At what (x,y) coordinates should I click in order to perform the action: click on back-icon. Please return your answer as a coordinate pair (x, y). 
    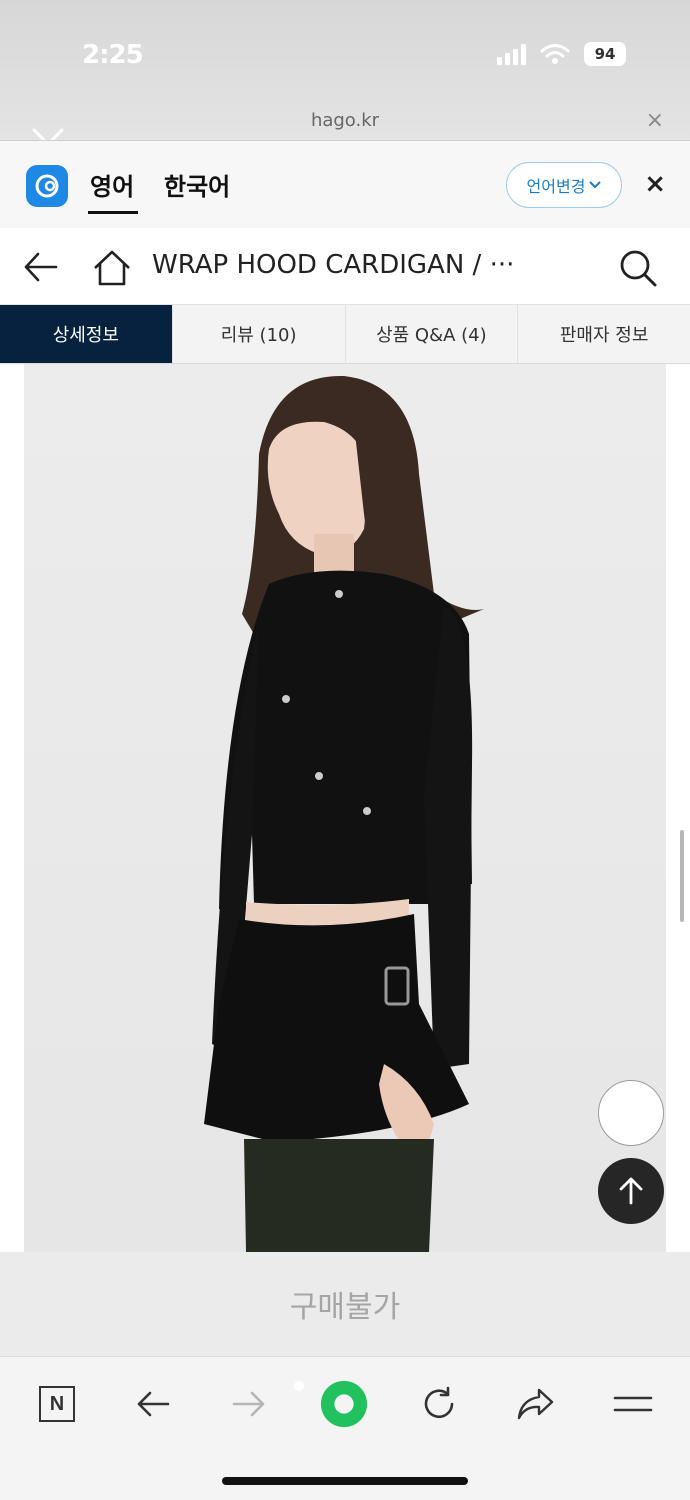
    Looking at the image, I should click on (153, 1404).